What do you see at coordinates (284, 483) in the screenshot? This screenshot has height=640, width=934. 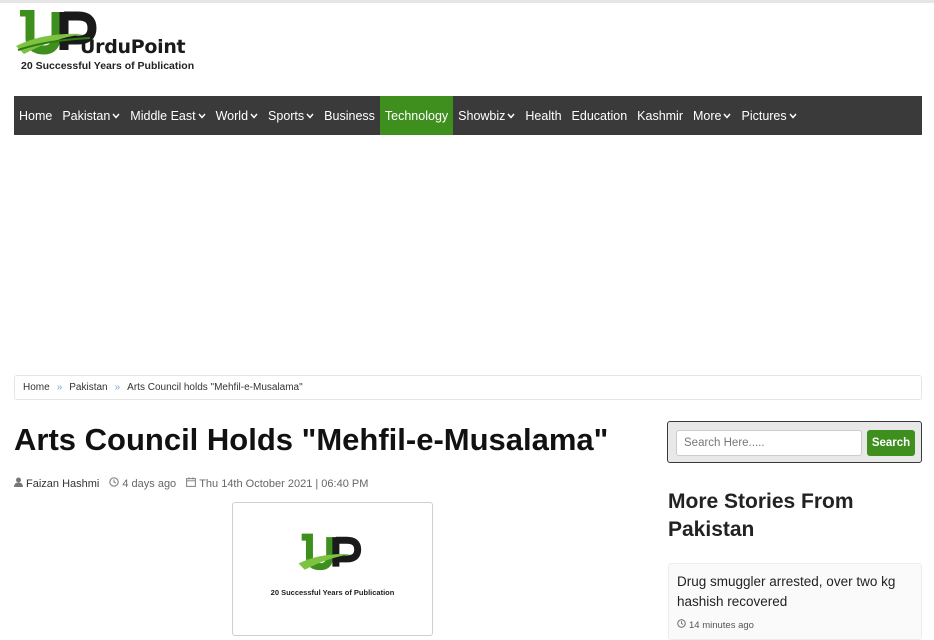 I see `publish-date: Thu 14th October 2021 | 06:40 PM` at bounding box center [284, 483].